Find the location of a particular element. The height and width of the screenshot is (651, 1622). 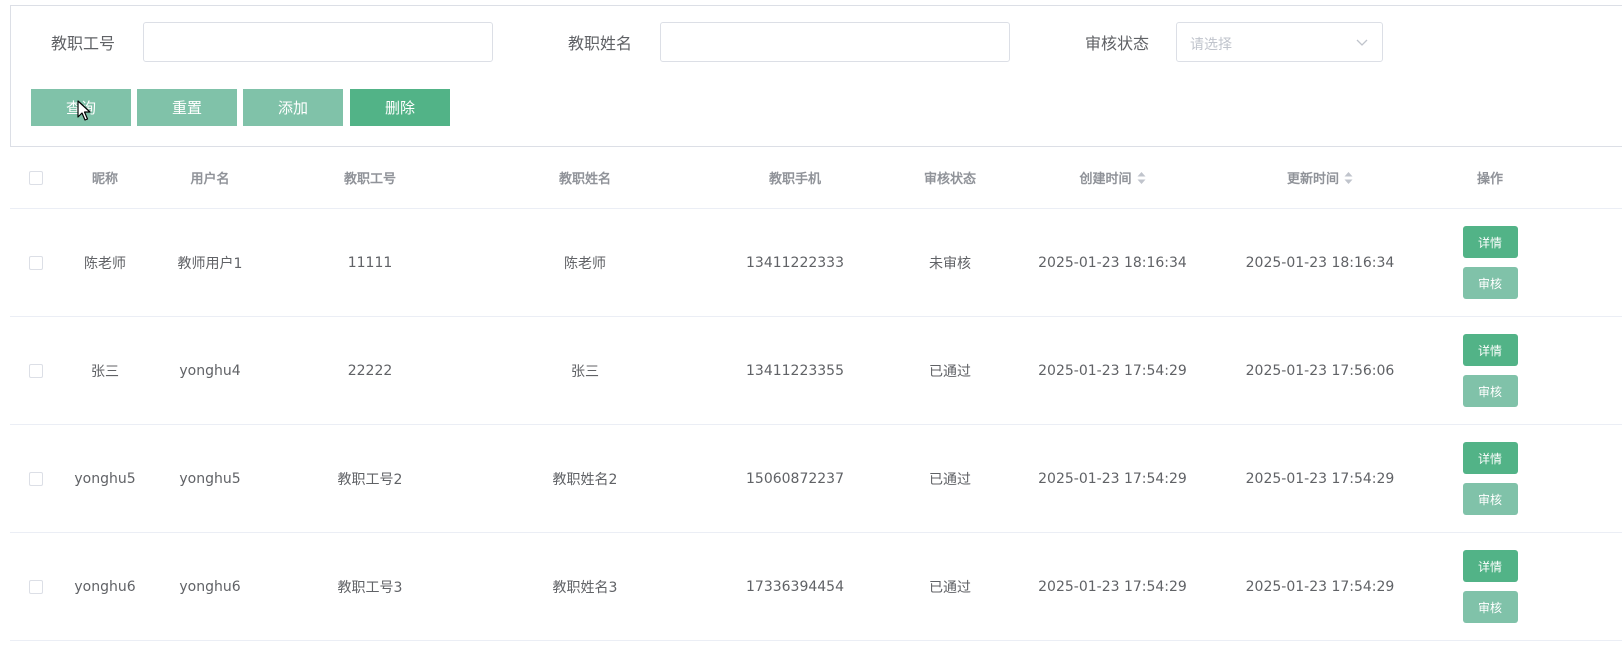

cell-updated: 2025-01-23 18:16:34 is located at coordinates (1320, 262).